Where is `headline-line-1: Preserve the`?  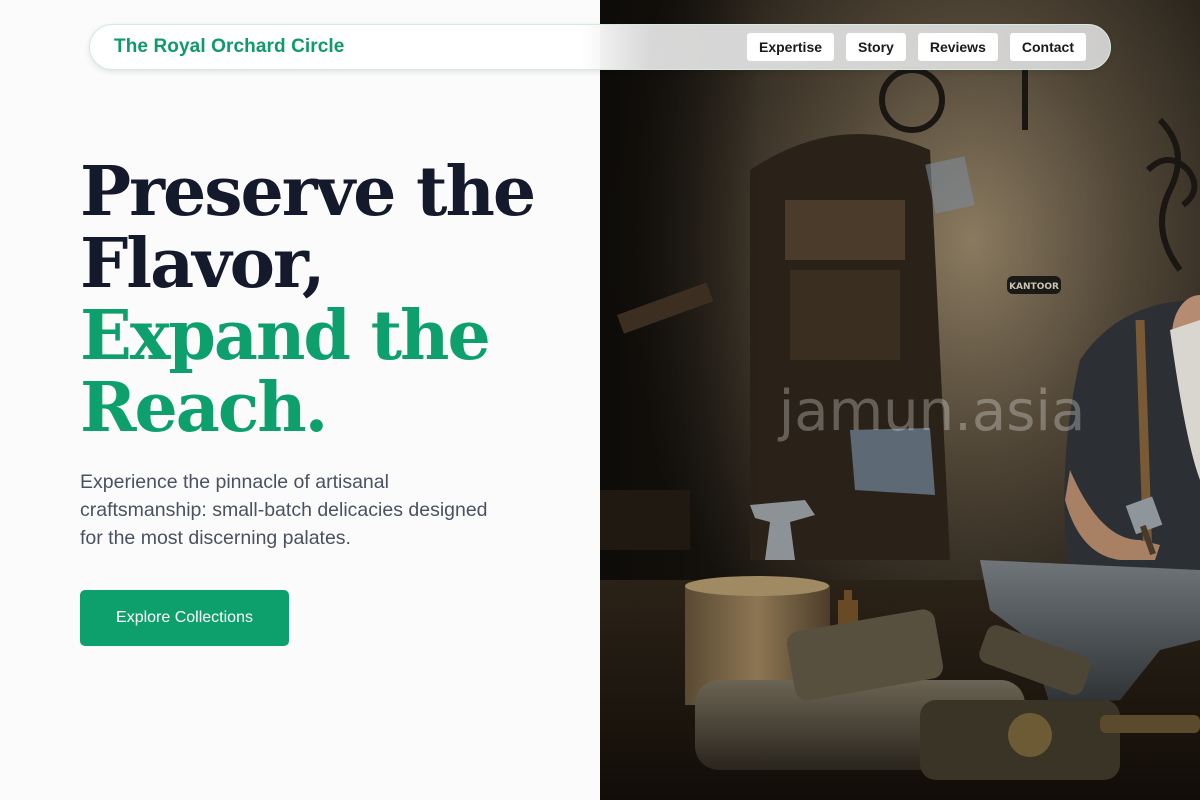
headline-line-1: Preserve the is located at coordinates (308, 192).